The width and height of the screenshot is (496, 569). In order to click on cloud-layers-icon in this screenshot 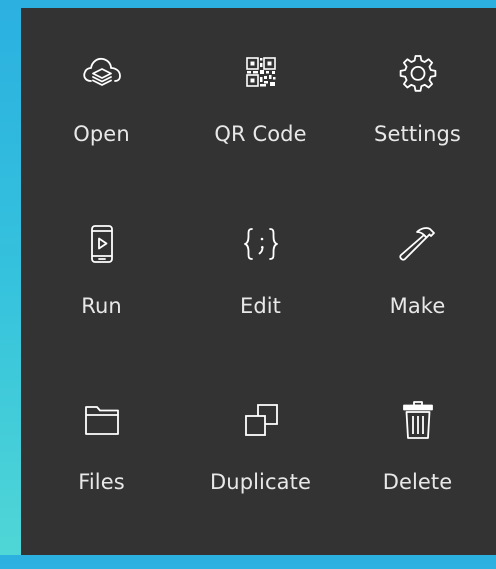, I will do `click(102, 72)`.